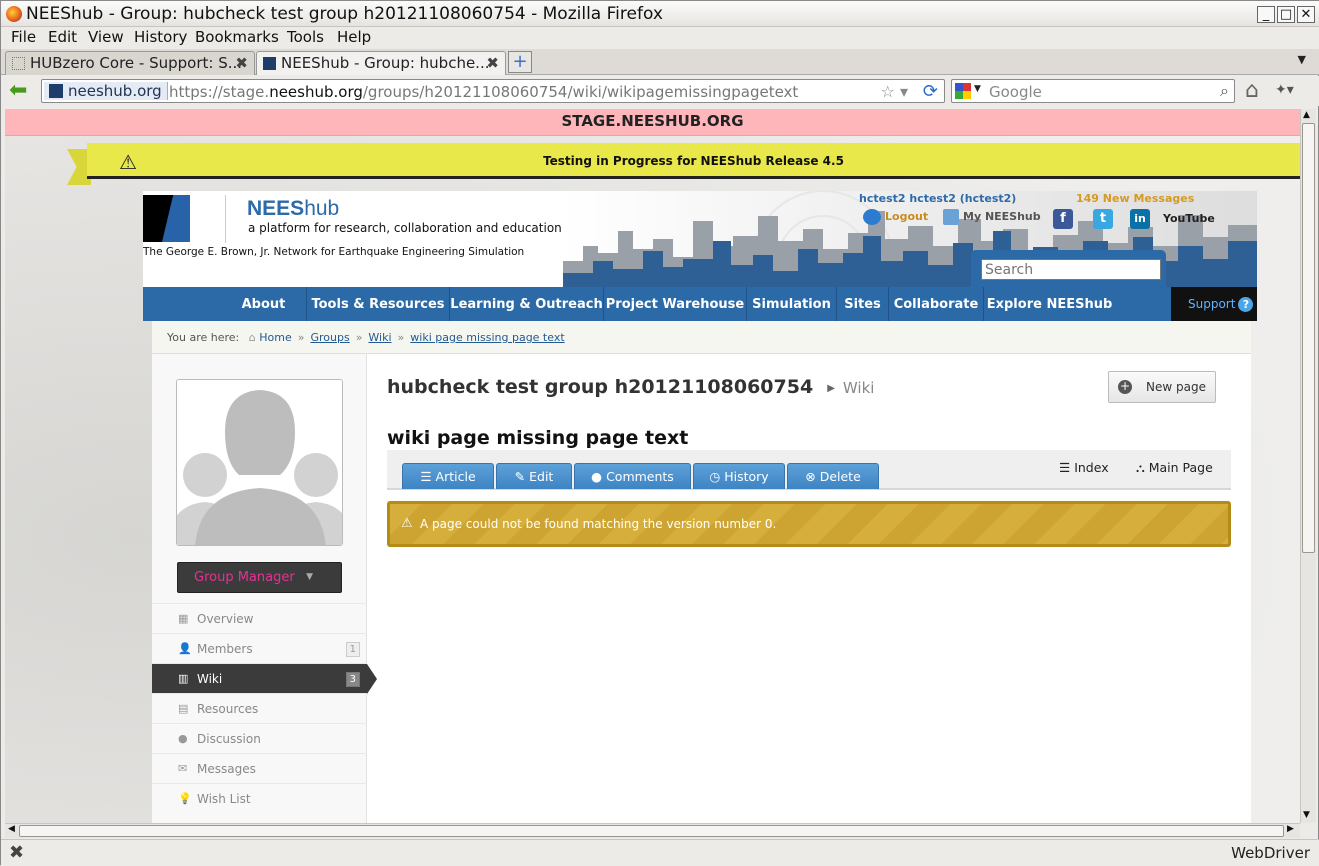 Image resolution: width=1319 pixels, height=866 pixels. Describe the element at coordinates (538, 438) in the screenshot. I see `page-title: wiki page missing page text` at that location.